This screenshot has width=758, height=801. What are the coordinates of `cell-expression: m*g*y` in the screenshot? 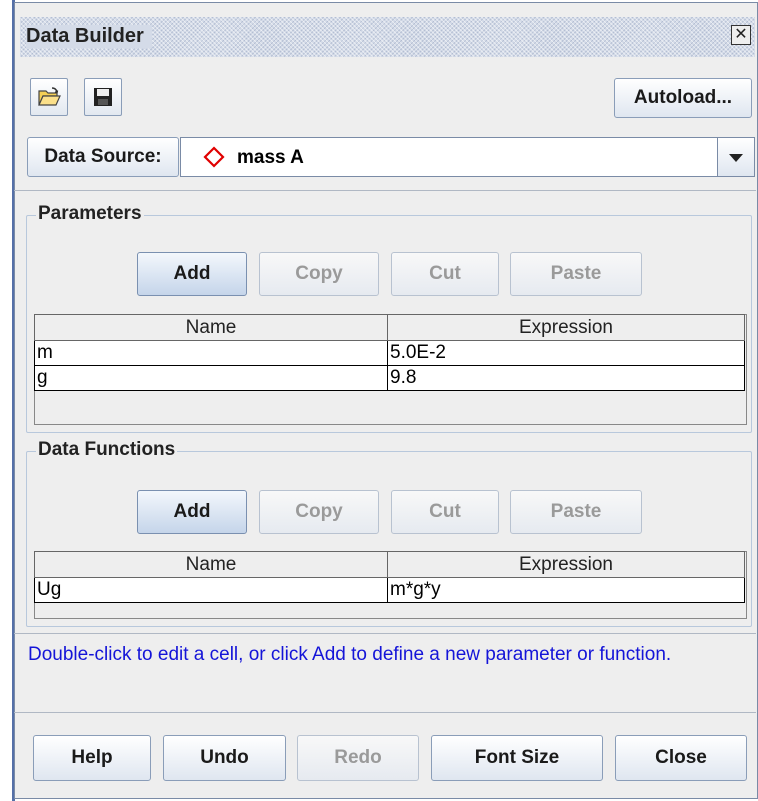 It's located at (566, 590).